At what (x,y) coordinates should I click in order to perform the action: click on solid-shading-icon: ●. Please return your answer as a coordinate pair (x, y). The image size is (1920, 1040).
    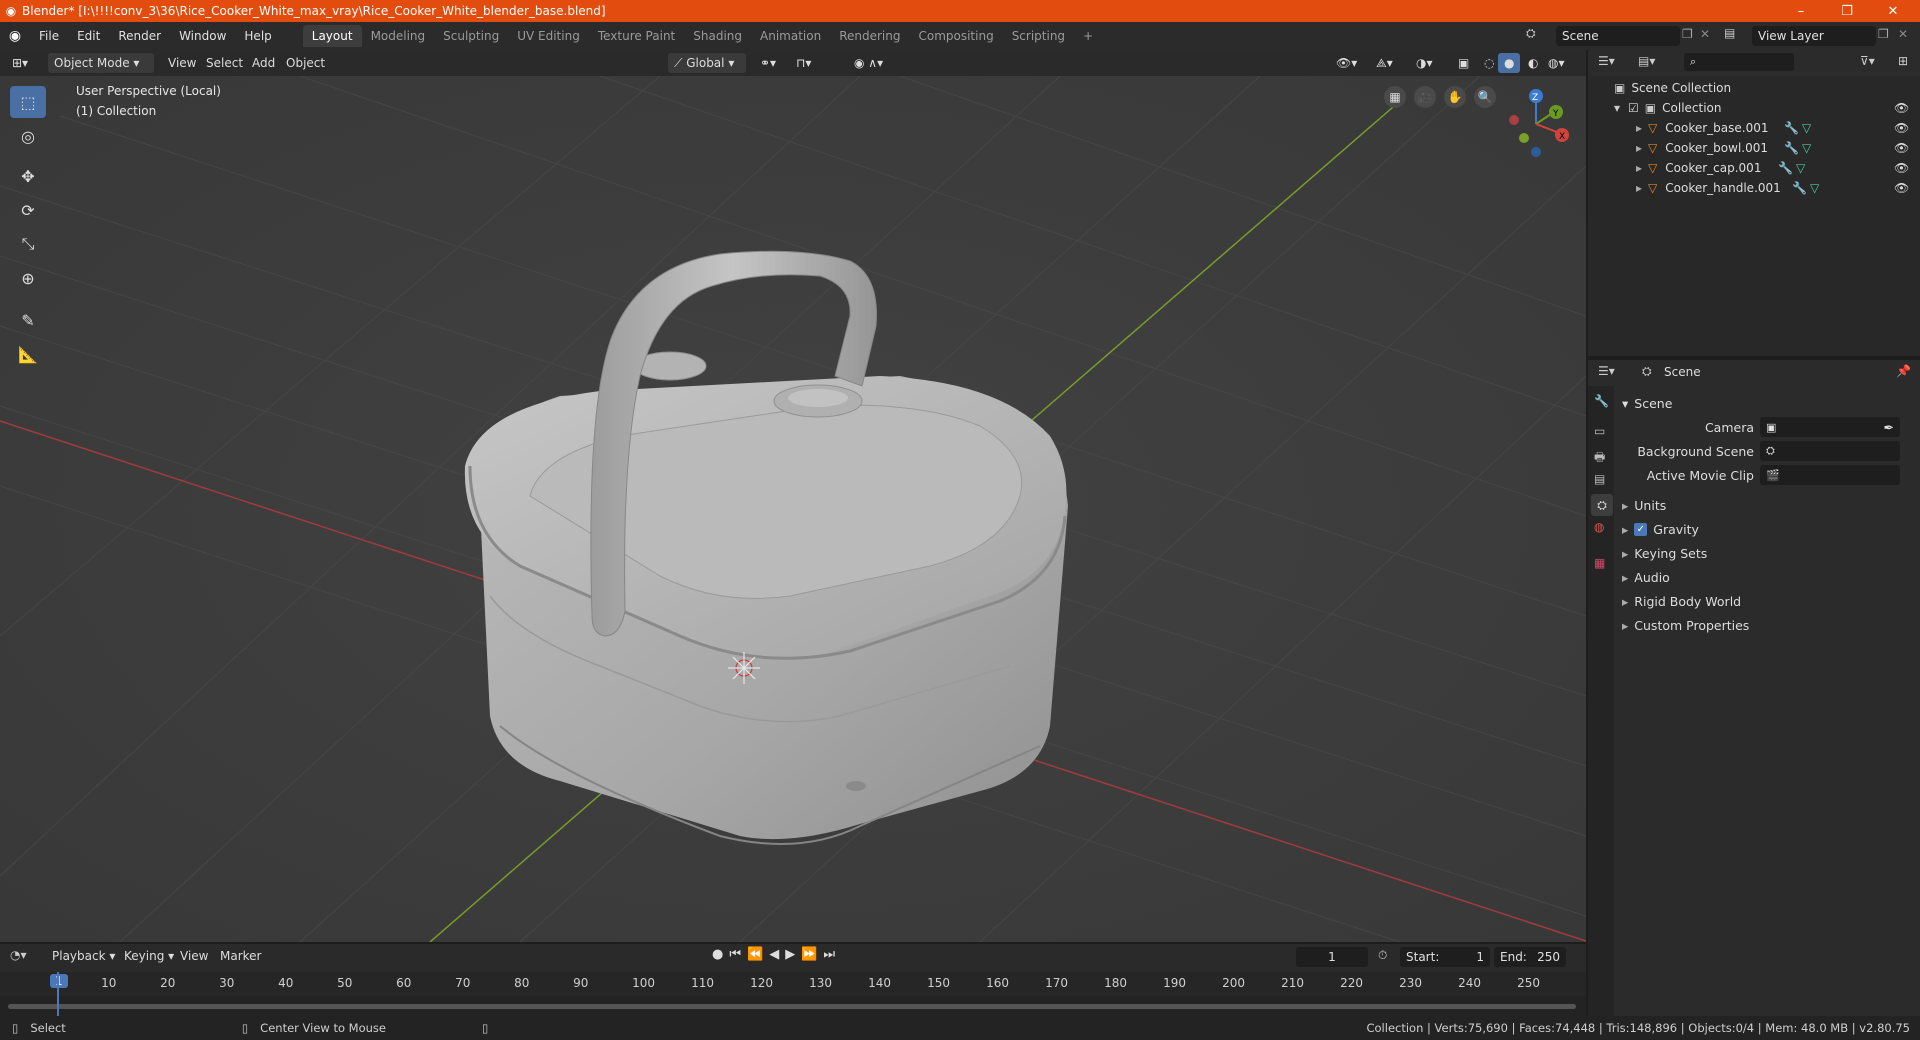
    Looking at the image, I should click on (1509, 63).